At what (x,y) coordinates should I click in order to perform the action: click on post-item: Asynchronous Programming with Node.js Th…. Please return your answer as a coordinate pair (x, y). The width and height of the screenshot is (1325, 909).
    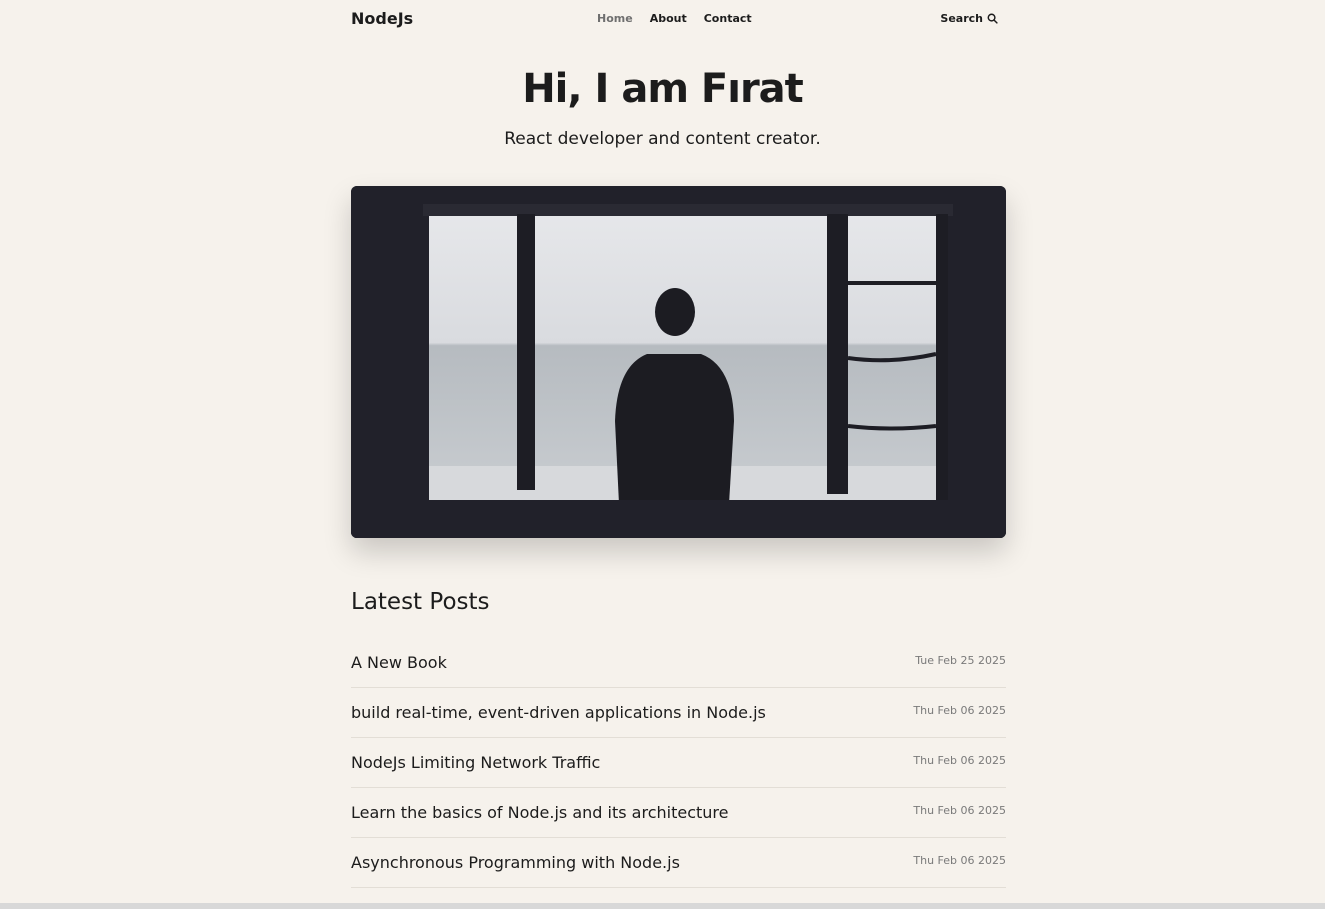
    Looking at the image, I should click on (678, 863).